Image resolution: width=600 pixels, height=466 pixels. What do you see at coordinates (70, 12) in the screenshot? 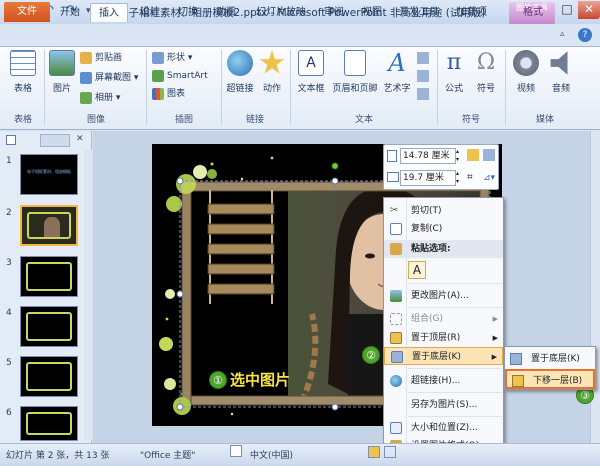
I see `tab-home: 开始` at bounding box center [70, 12].